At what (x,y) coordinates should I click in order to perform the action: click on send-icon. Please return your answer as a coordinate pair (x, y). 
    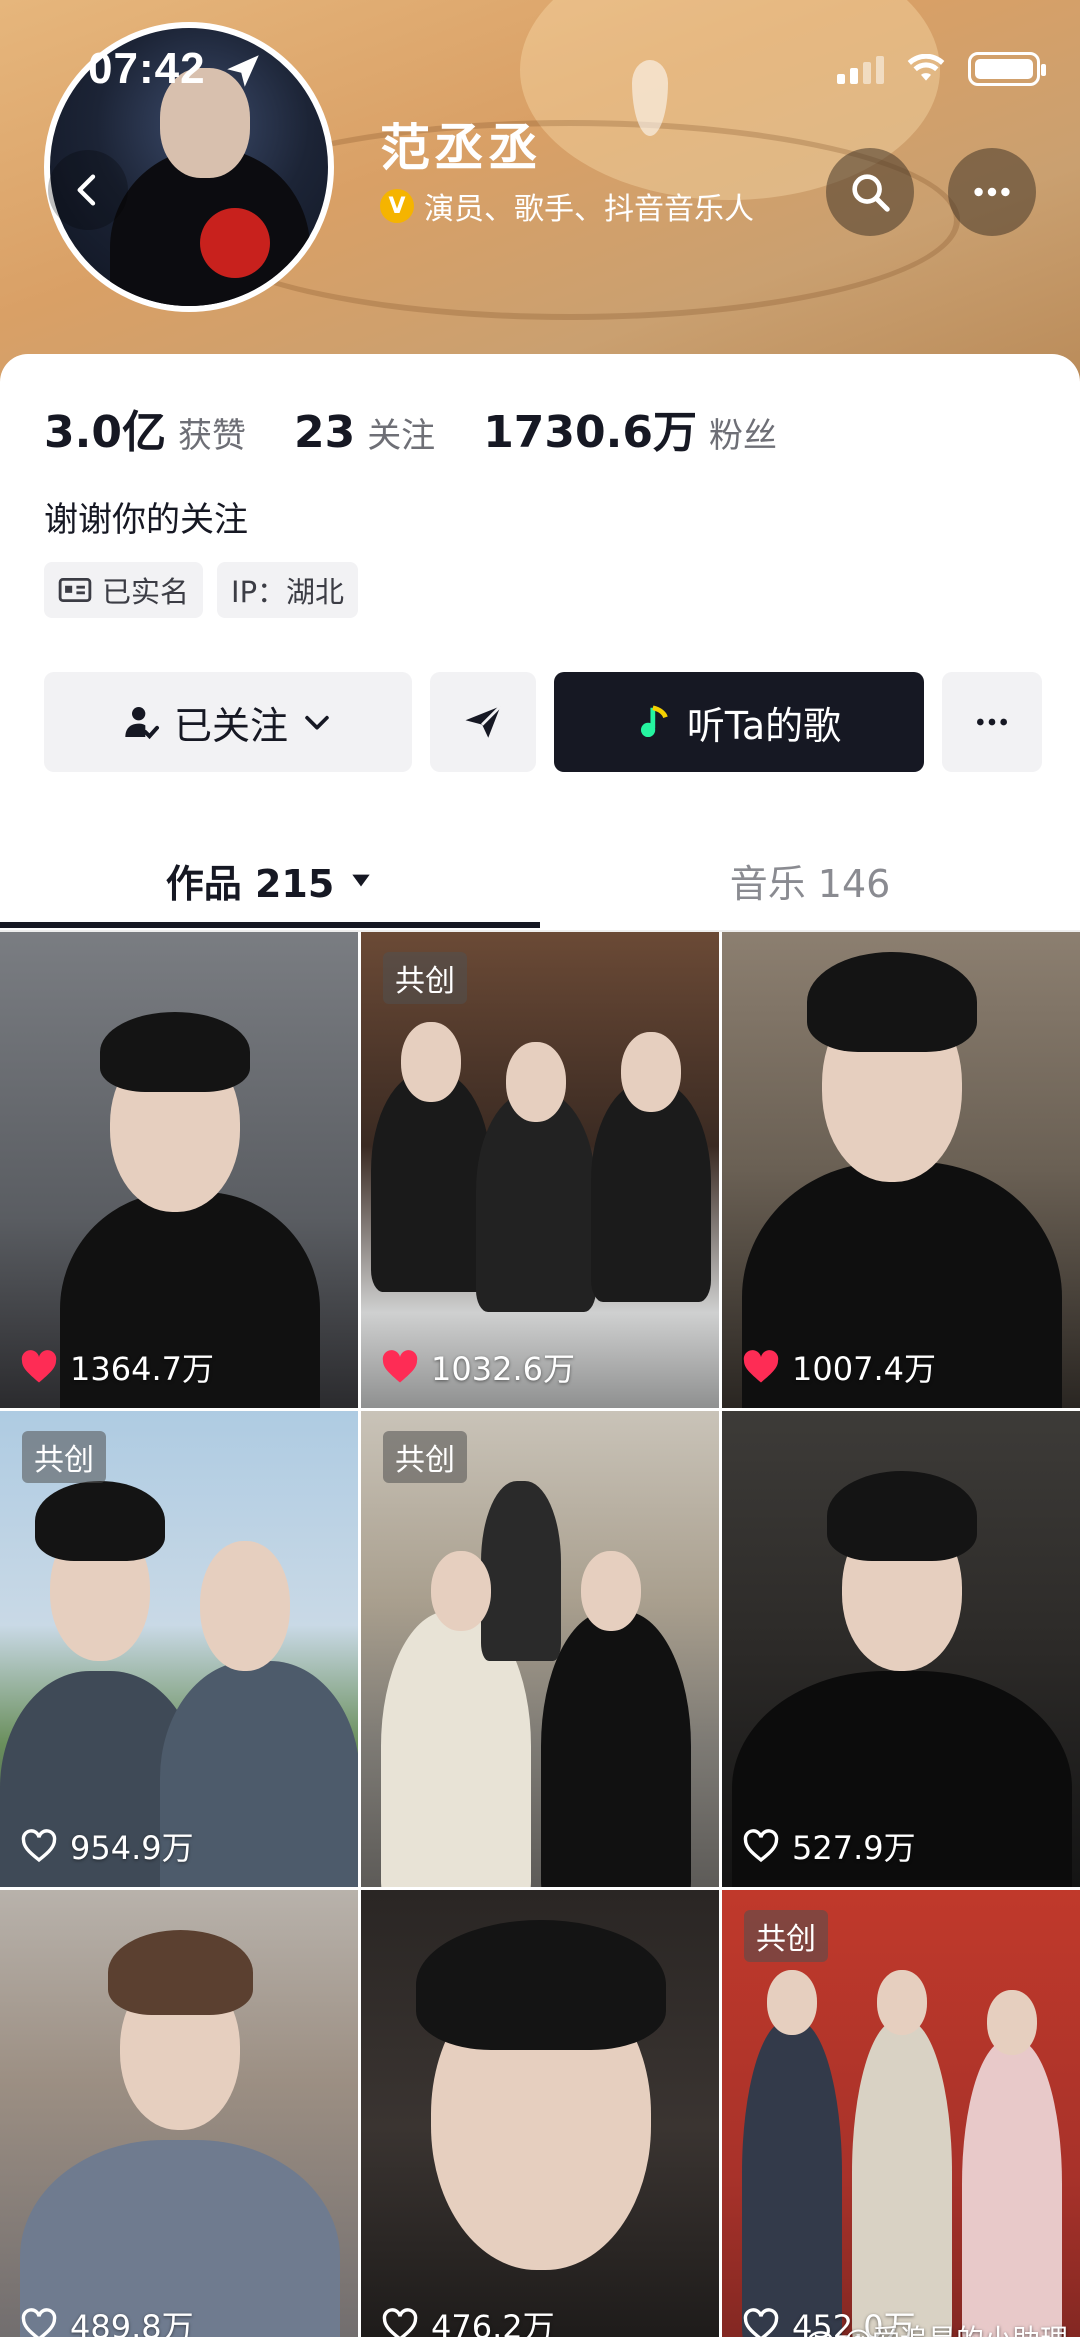
    Looking at the image, I should click on (483, 721).